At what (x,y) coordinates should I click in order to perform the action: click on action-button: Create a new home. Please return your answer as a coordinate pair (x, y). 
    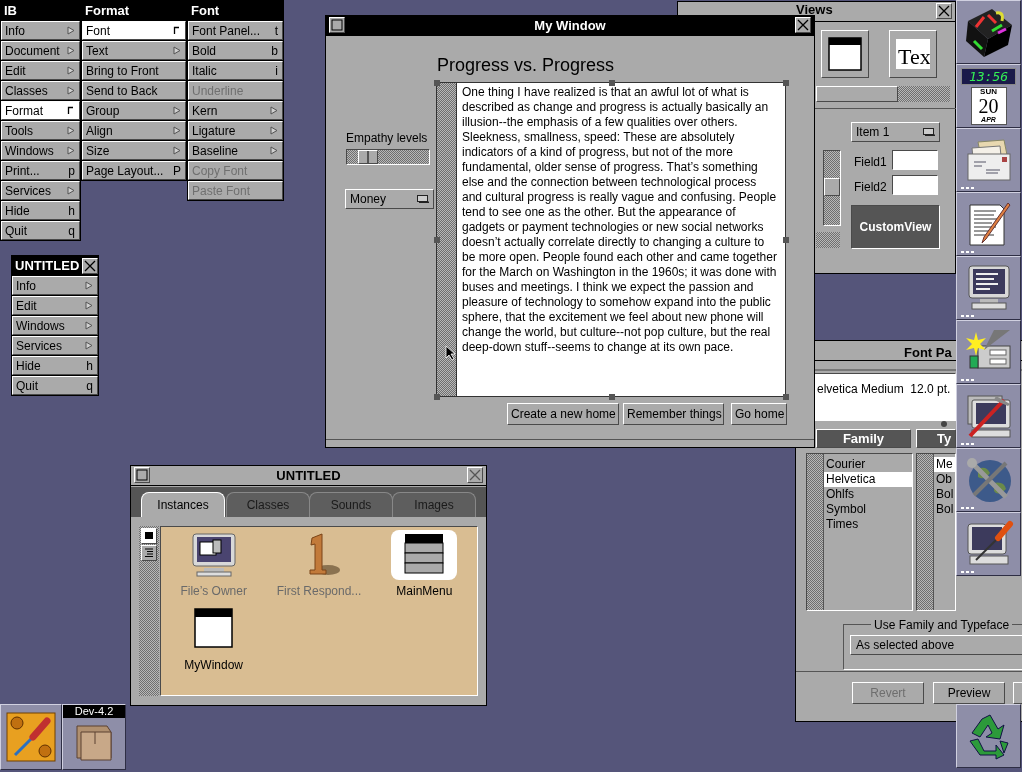
    Looking at the image, I should click on (563, 414).